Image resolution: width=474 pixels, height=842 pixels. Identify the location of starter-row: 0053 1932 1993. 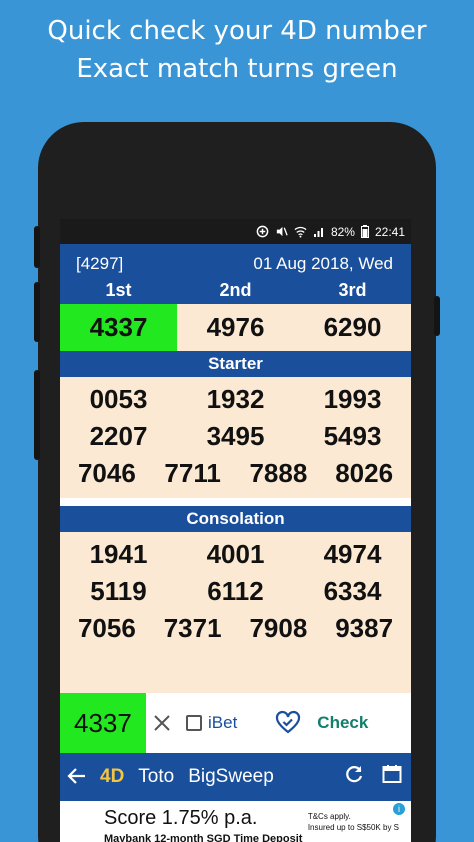
(235, 399).